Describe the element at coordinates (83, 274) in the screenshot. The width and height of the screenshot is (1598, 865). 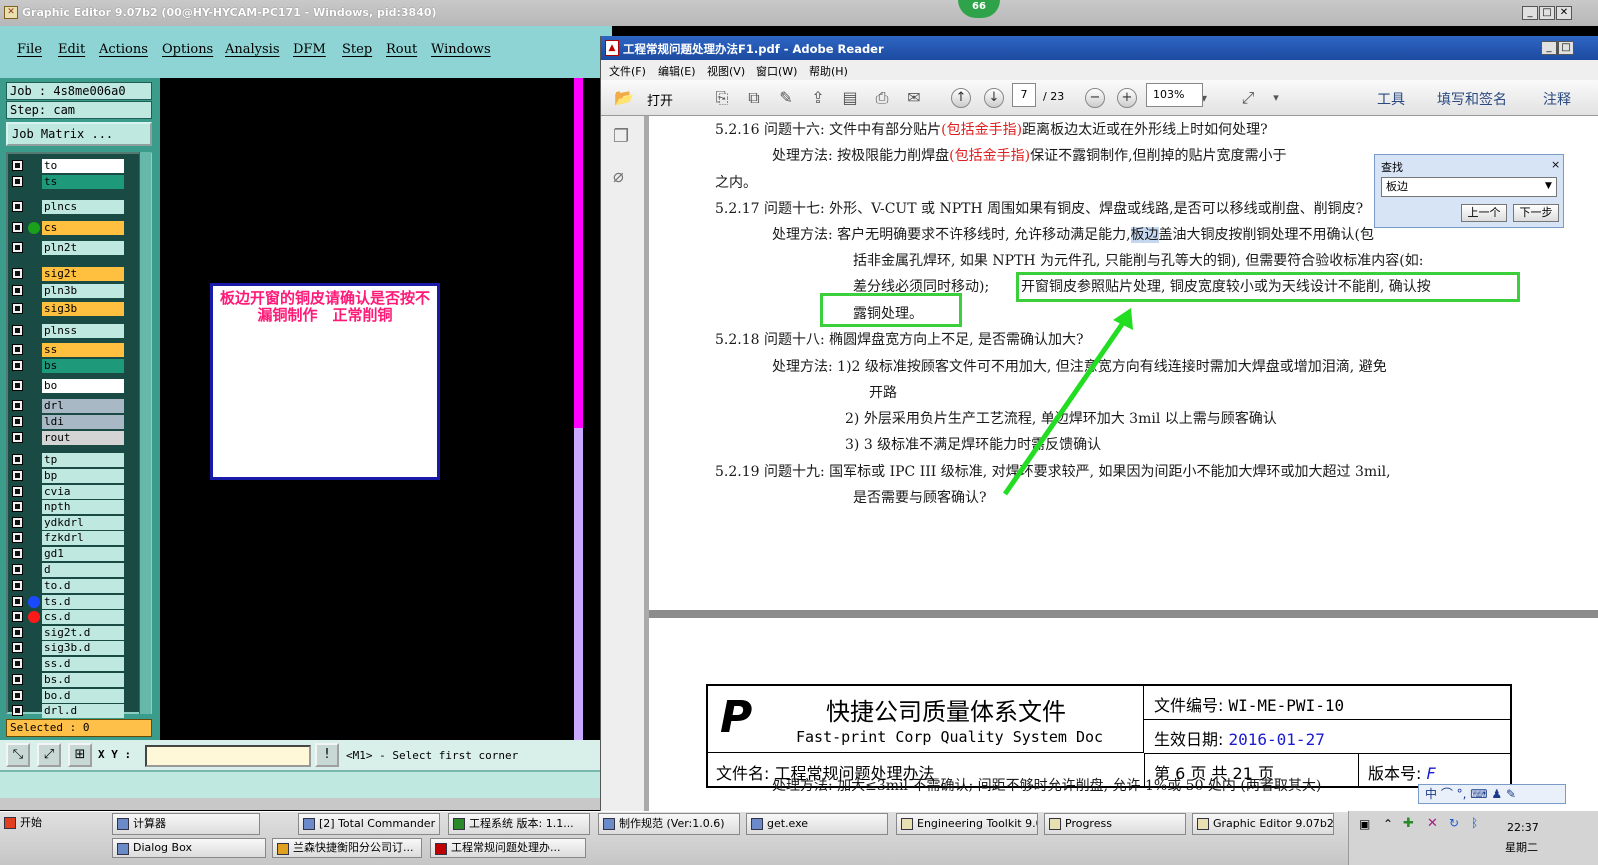
I see `layer-name: sig2t` at that location.